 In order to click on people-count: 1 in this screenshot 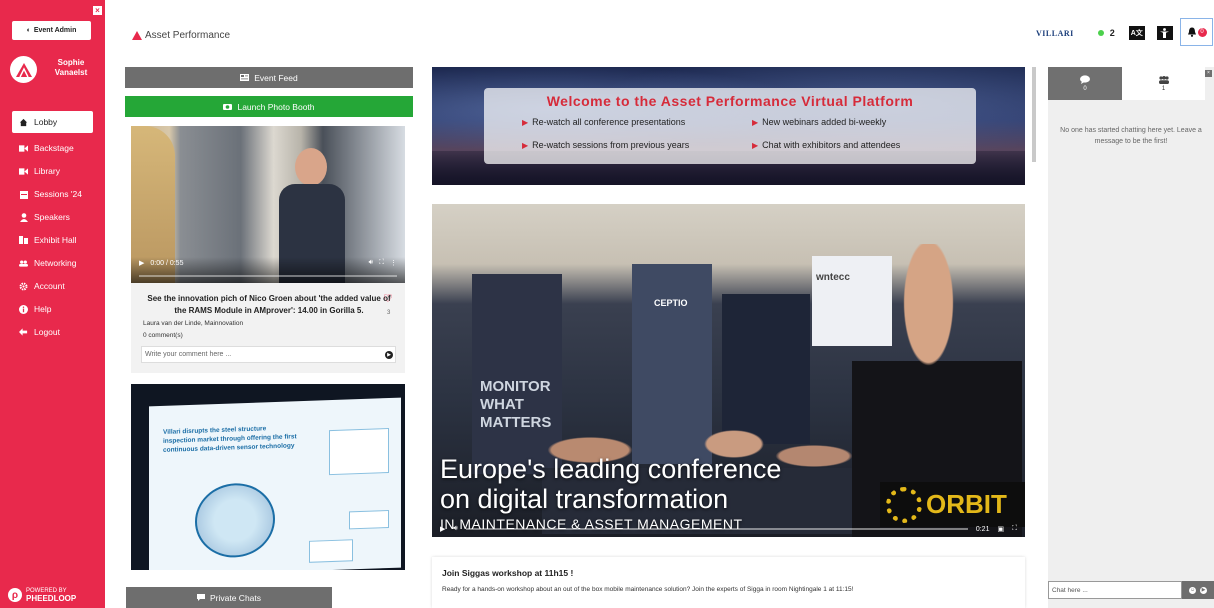, I will do `click(1163, 88)`.